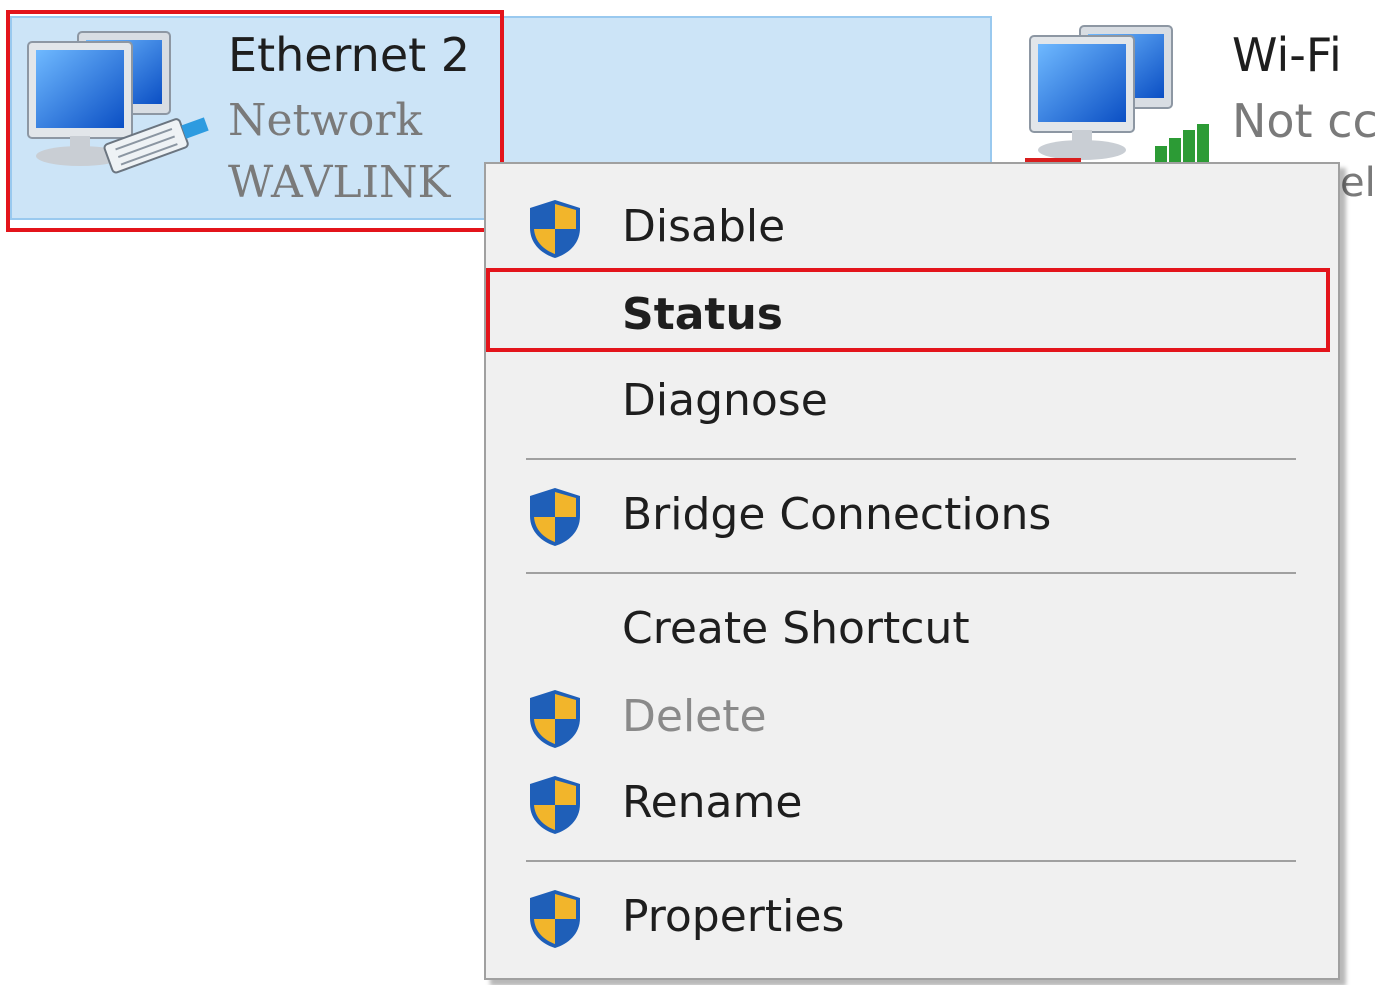  I want to click on menu-item-delete: Delete, so click(912, 717).